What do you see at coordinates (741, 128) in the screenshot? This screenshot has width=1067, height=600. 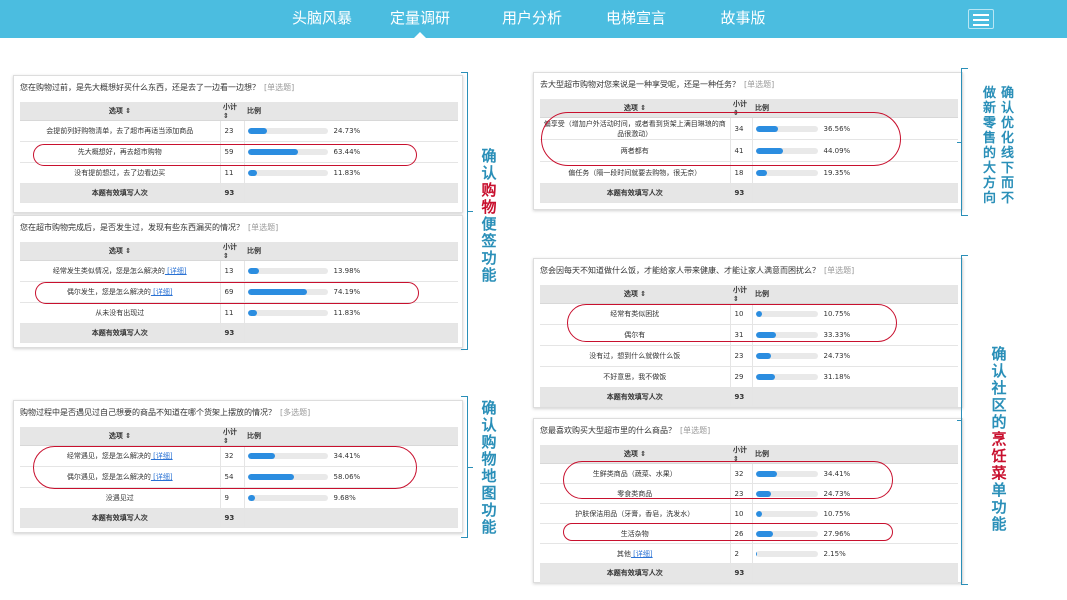 I see `count-cell: 34` at bounding box center [741, 128].